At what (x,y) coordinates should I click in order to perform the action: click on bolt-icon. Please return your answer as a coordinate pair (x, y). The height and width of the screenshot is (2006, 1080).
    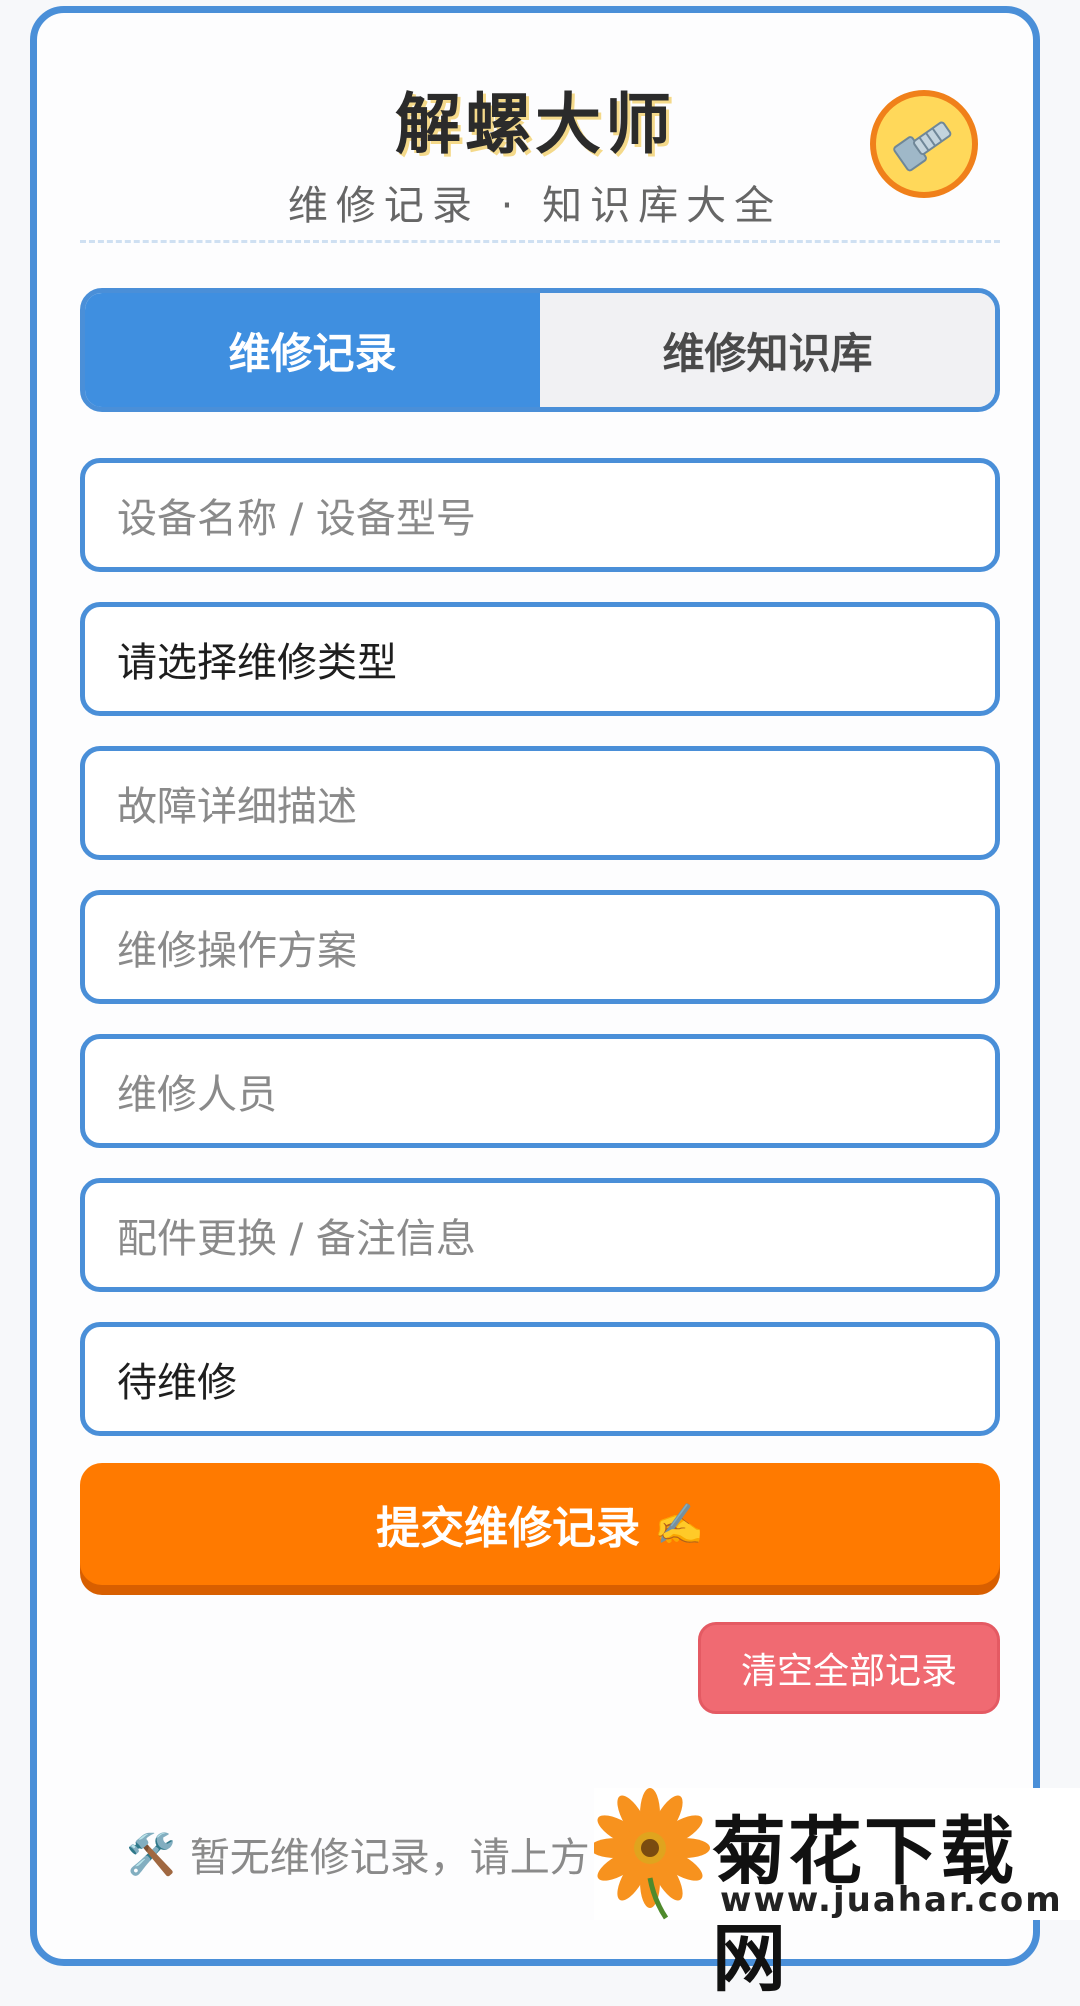
    Looking at the image, I should click on (924, 144).